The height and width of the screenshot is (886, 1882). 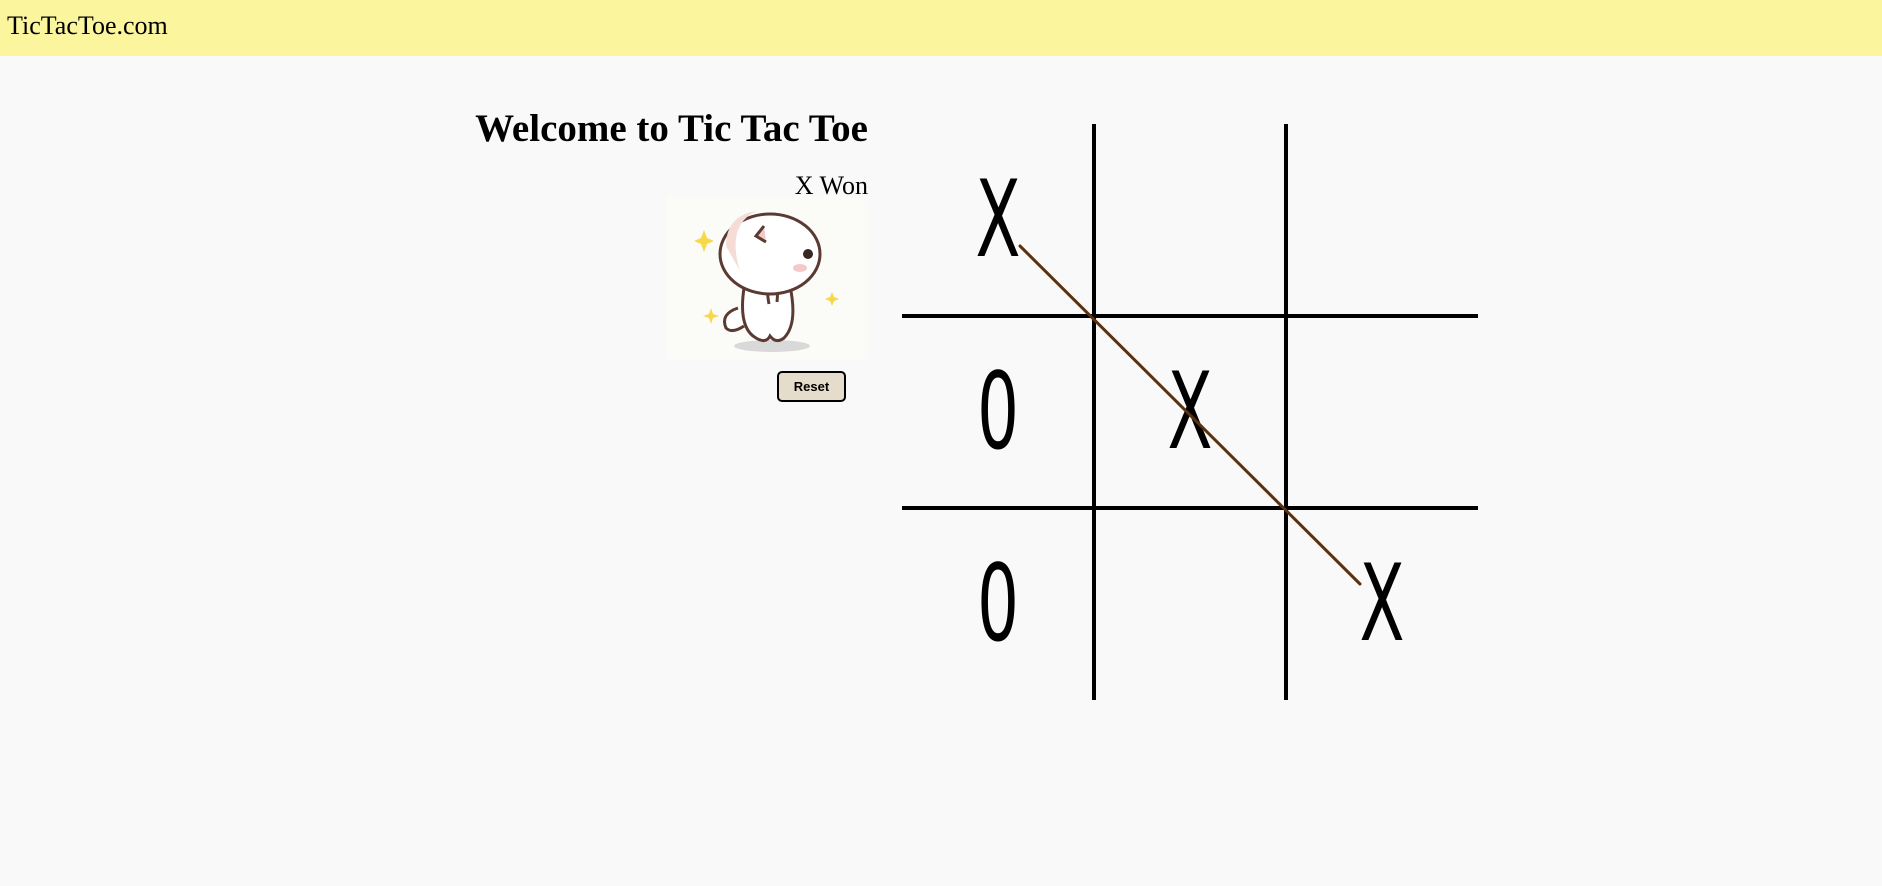 I want to click on cell-r3-c3: X, so click(x=1381, y=604).